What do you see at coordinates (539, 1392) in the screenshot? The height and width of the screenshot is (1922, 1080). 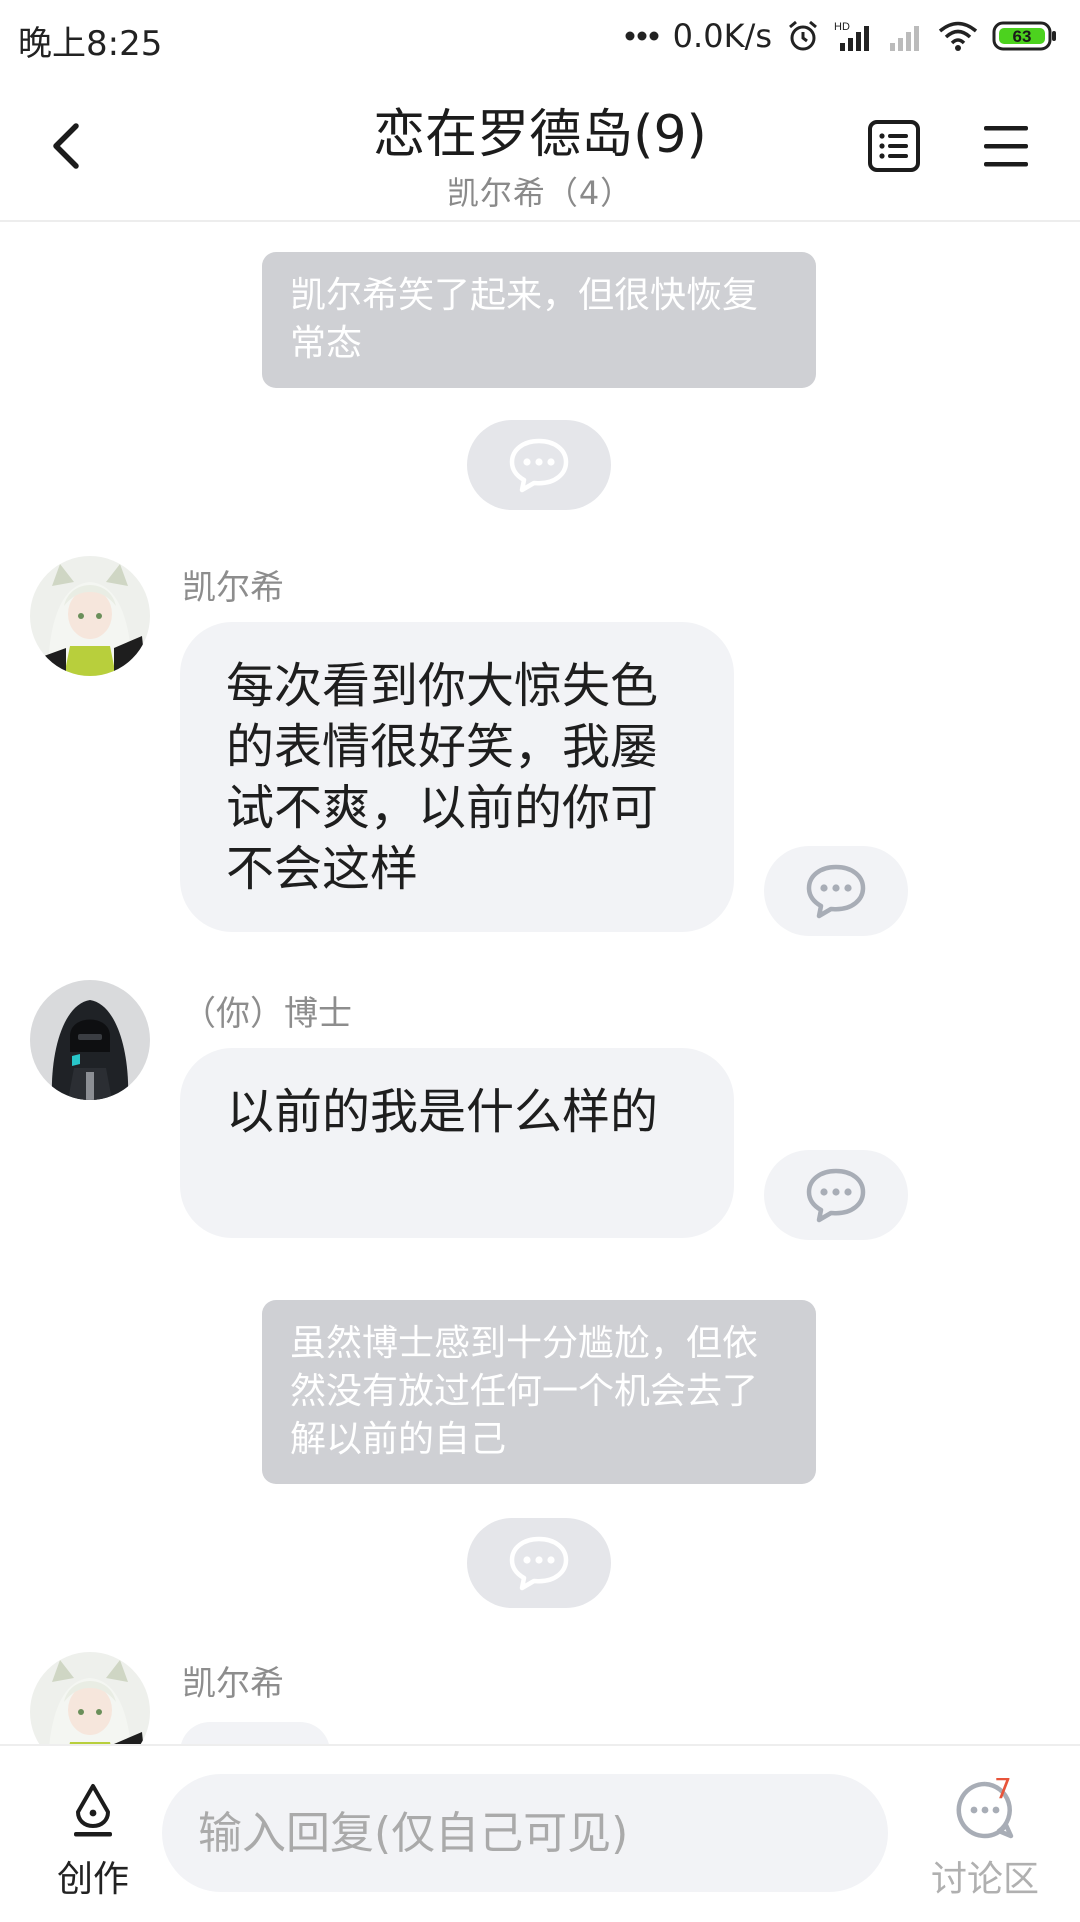 I see `narration-message: 虽然博士感到十分尴尬，但依然没有放过任何一个机会去了解以前的自己` at bounding box center [539, 1392].